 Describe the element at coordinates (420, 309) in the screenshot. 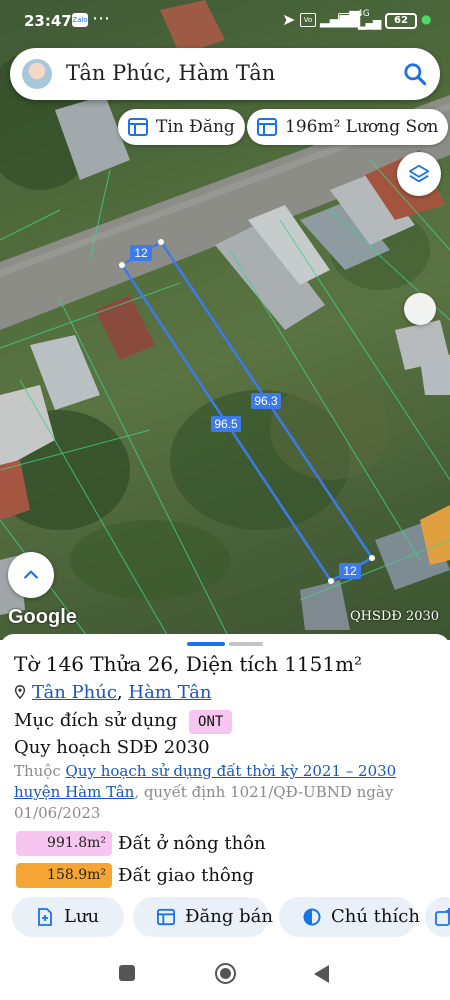

I see `floating-handle-button` at that location.